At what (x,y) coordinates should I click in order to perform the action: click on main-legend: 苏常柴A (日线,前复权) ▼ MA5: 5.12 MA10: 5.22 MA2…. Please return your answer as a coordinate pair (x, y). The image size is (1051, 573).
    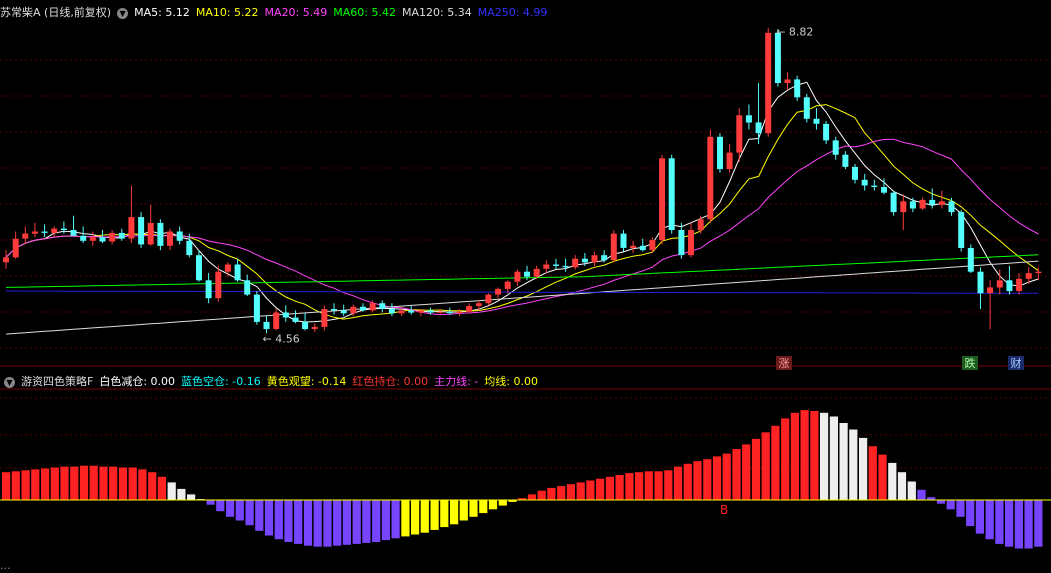
    Looking at the image, I should click on (276, 13).